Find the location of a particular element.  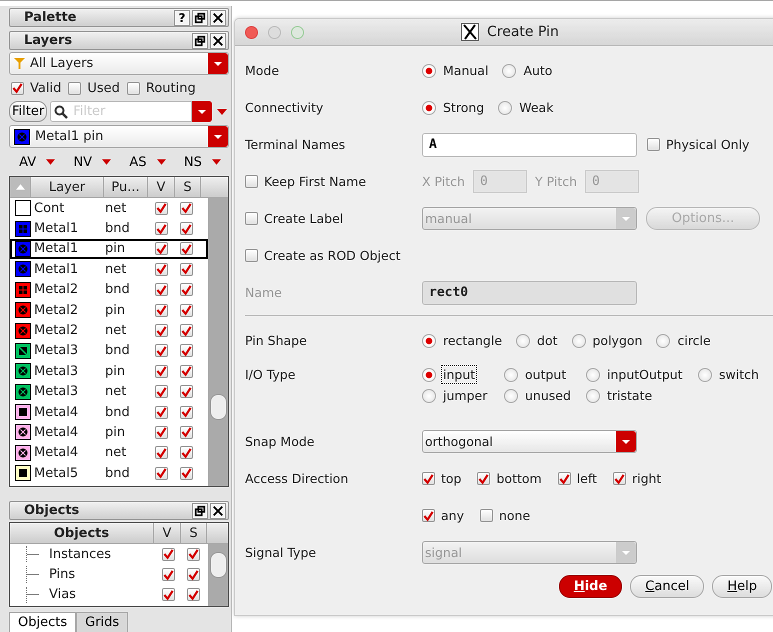

tab: Grids is located at coordinates (102, 622).